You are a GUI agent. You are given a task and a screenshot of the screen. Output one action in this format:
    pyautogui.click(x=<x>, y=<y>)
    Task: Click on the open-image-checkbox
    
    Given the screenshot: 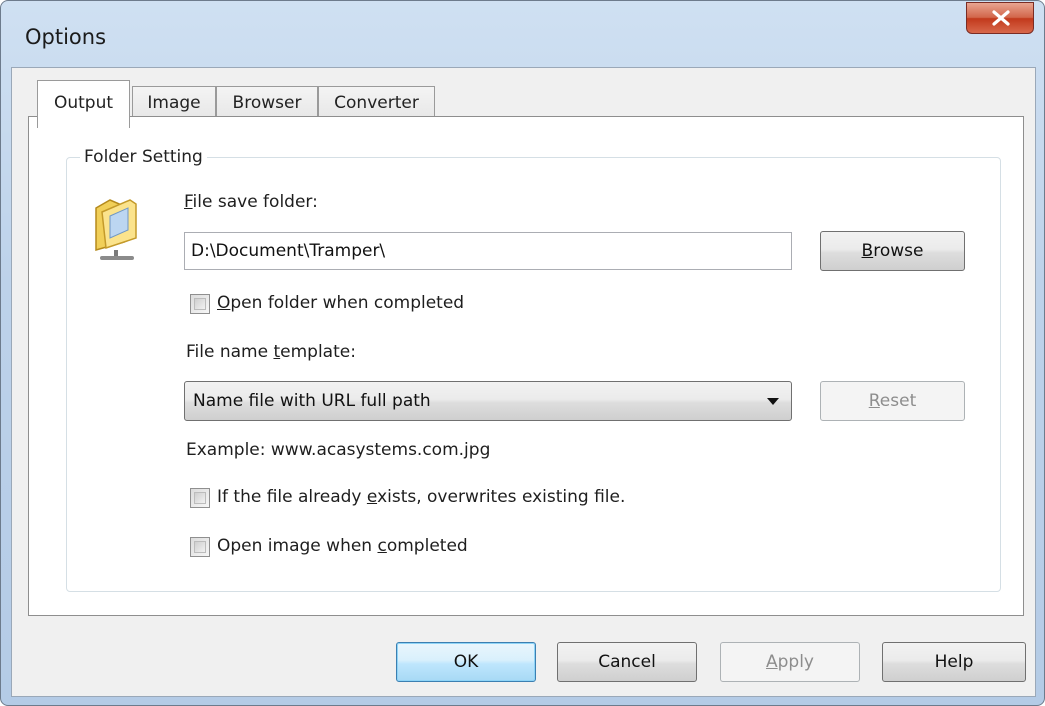 What is the action you would take?
    pyautogui.click(x=200, y=547)
    